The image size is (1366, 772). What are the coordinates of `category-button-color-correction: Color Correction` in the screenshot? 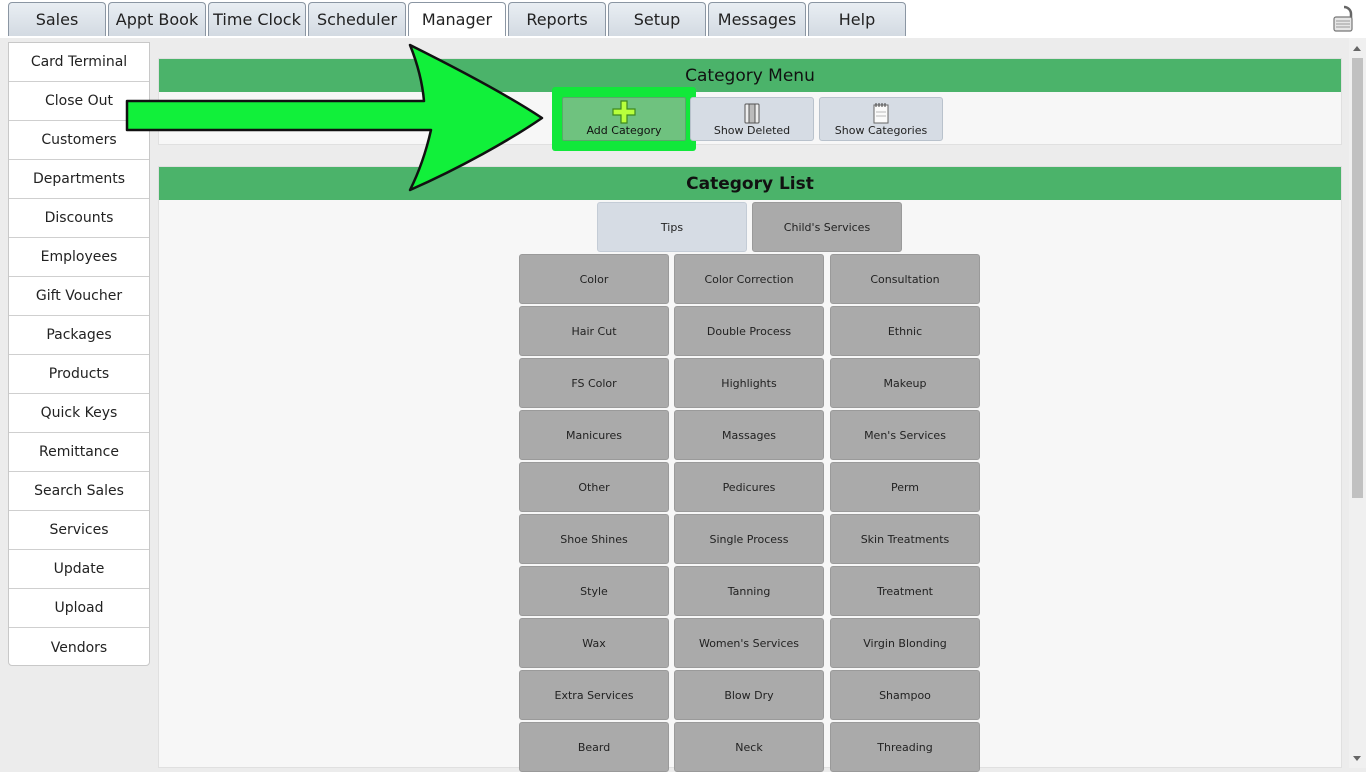 It's located at (749, 279).